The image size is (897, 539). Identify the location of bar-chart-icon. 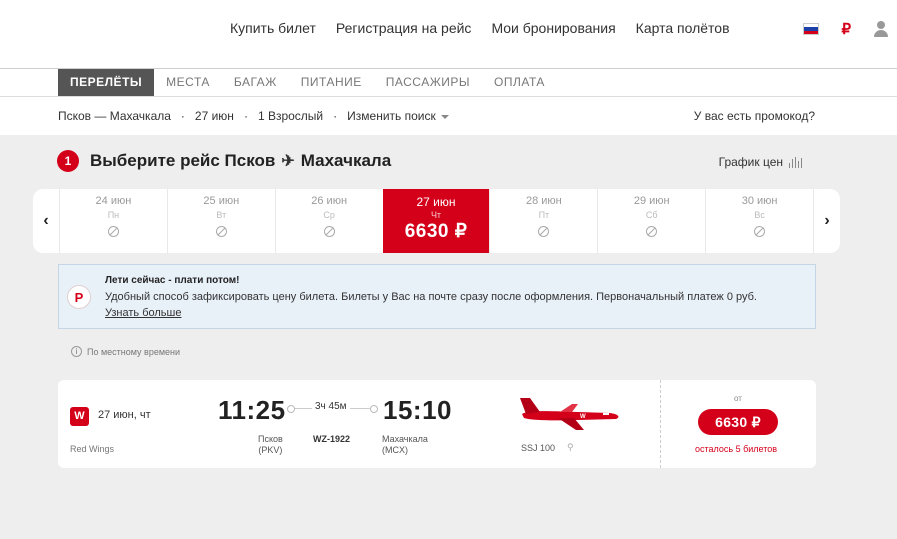
(795, 162).